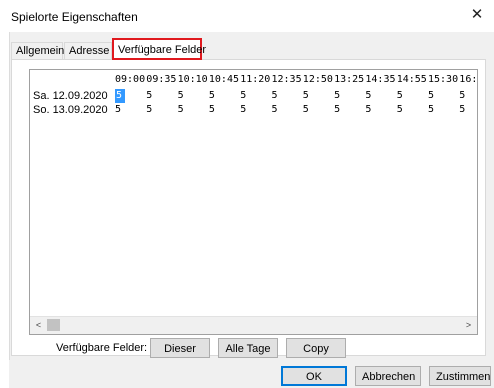  I want to click on column-header: 09:35, so click(161, 79).